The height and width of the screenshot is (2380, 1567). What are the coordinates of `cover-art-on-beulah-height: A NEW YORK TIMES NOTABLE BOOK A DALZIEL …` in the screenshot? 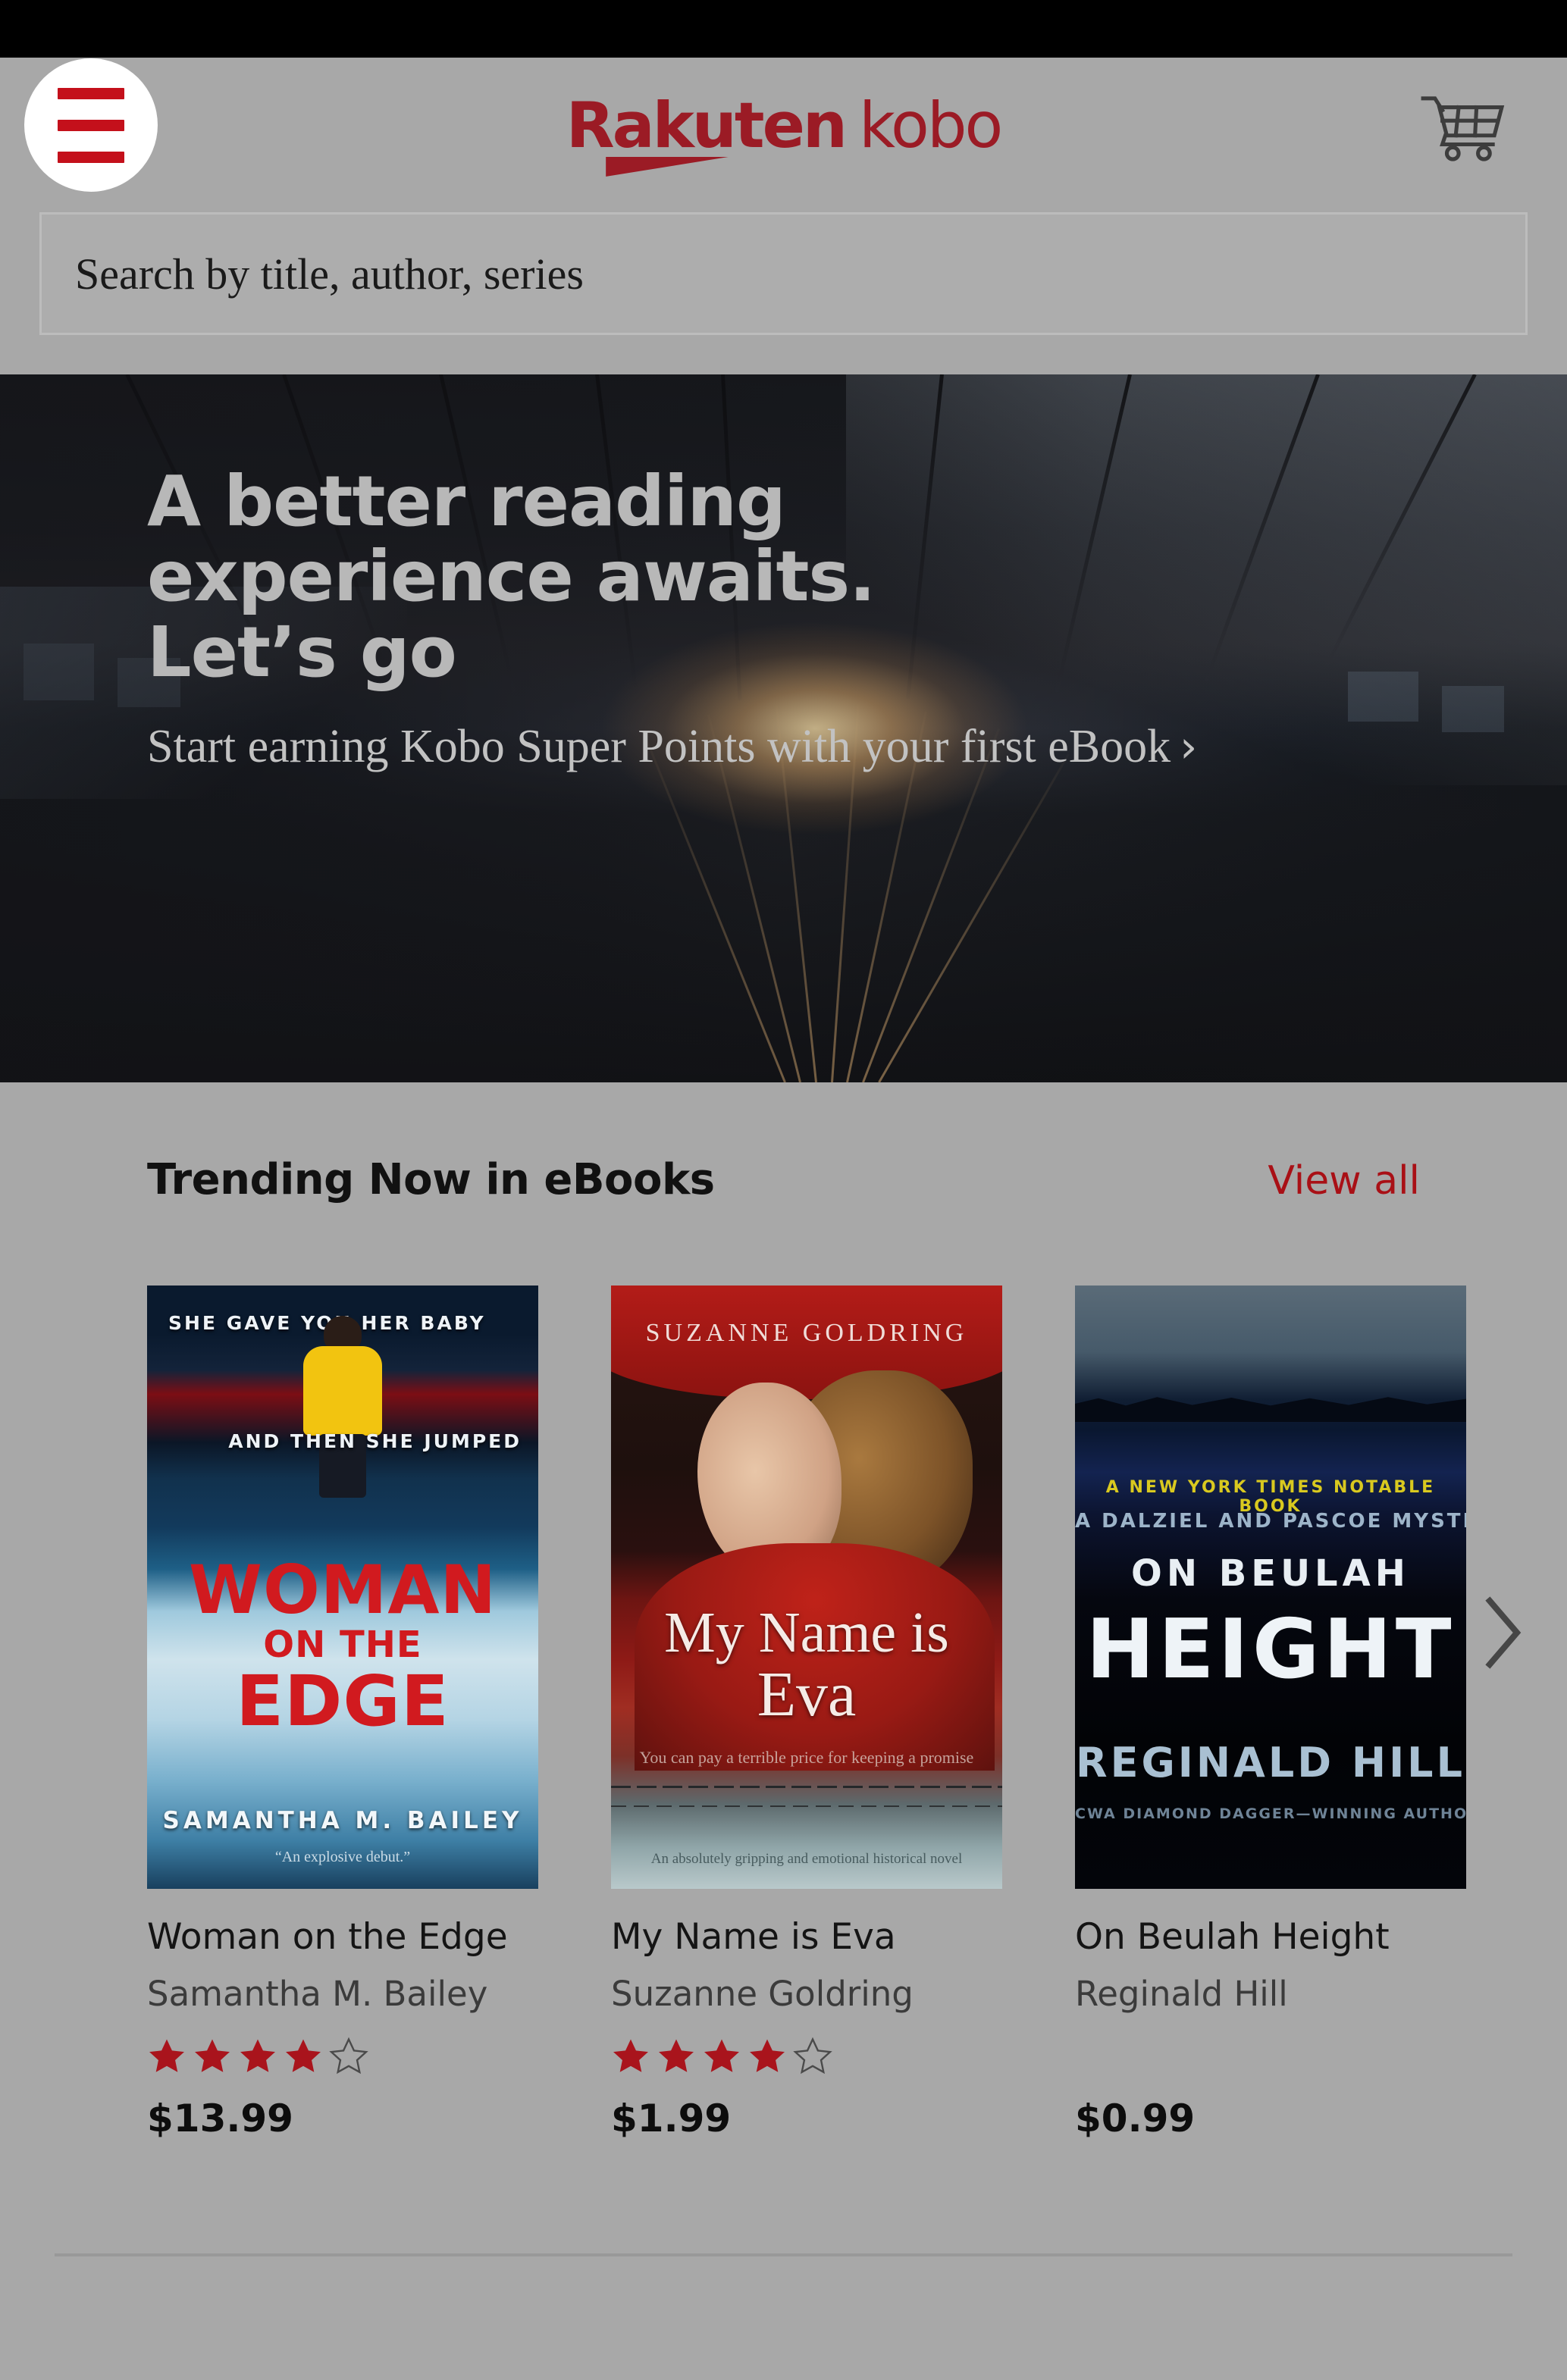 It's located at (1270, 1587).